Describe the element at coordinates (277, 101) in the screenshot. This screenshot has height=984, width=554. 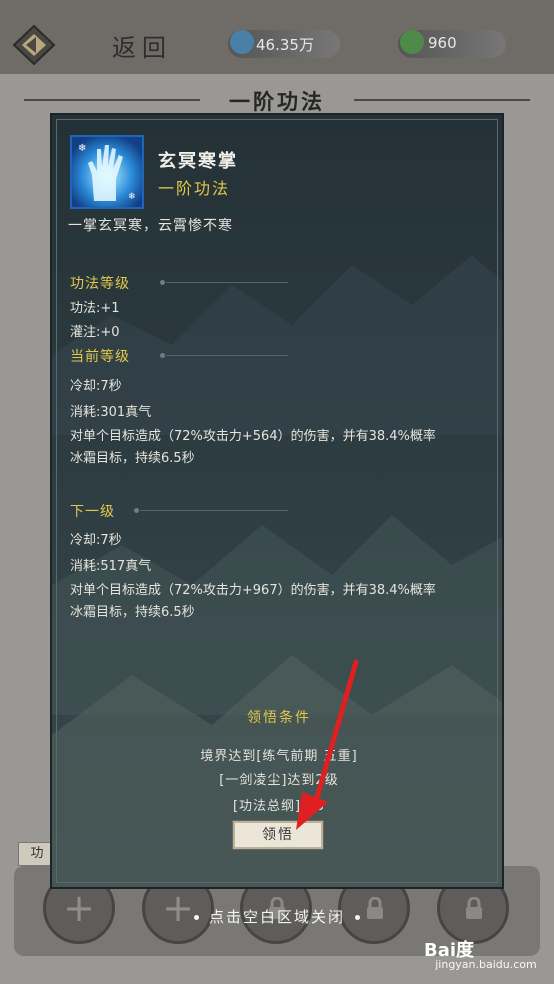
I see `page-title: 一阶功法` at that location.